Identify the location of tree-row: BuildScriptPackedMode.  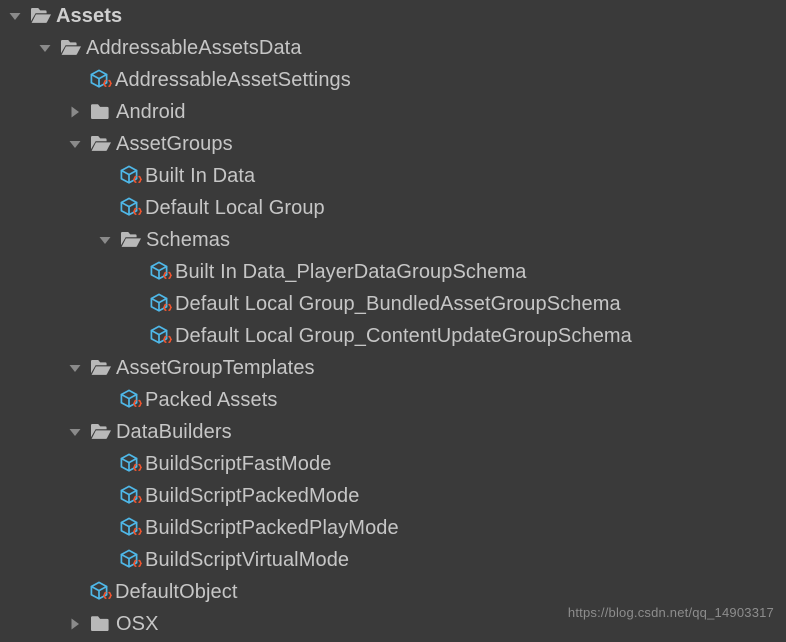
(393, 496).